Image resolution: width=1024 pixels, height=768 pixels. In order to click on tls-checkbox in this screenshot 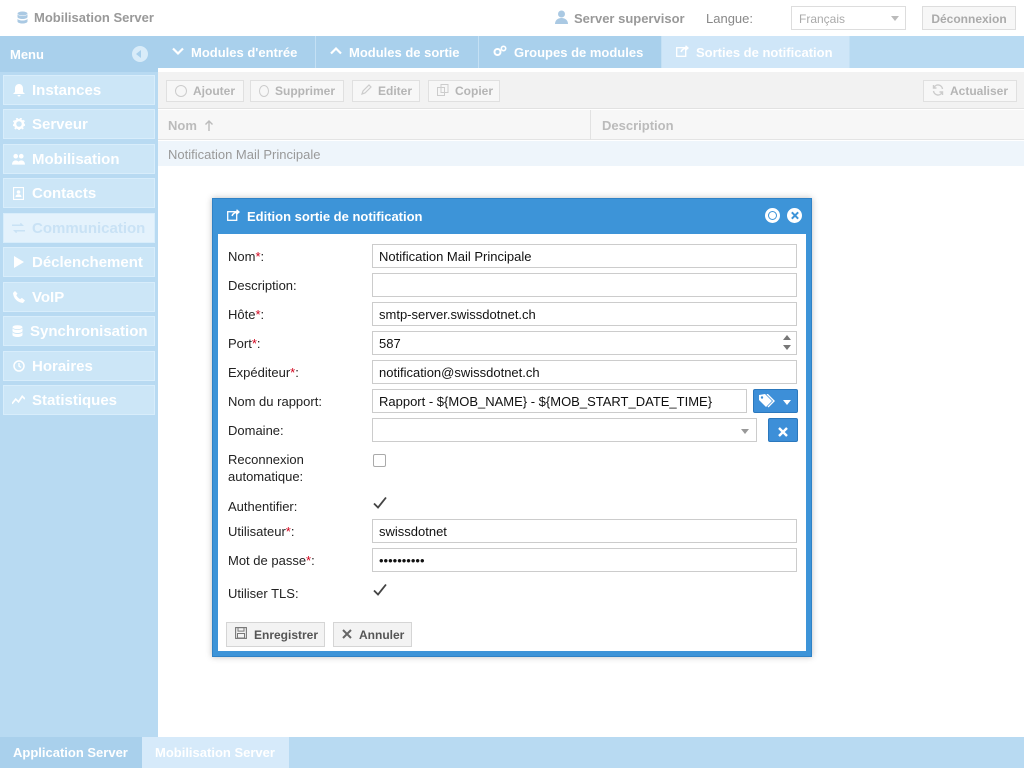, I will do `click(380, 590)`.